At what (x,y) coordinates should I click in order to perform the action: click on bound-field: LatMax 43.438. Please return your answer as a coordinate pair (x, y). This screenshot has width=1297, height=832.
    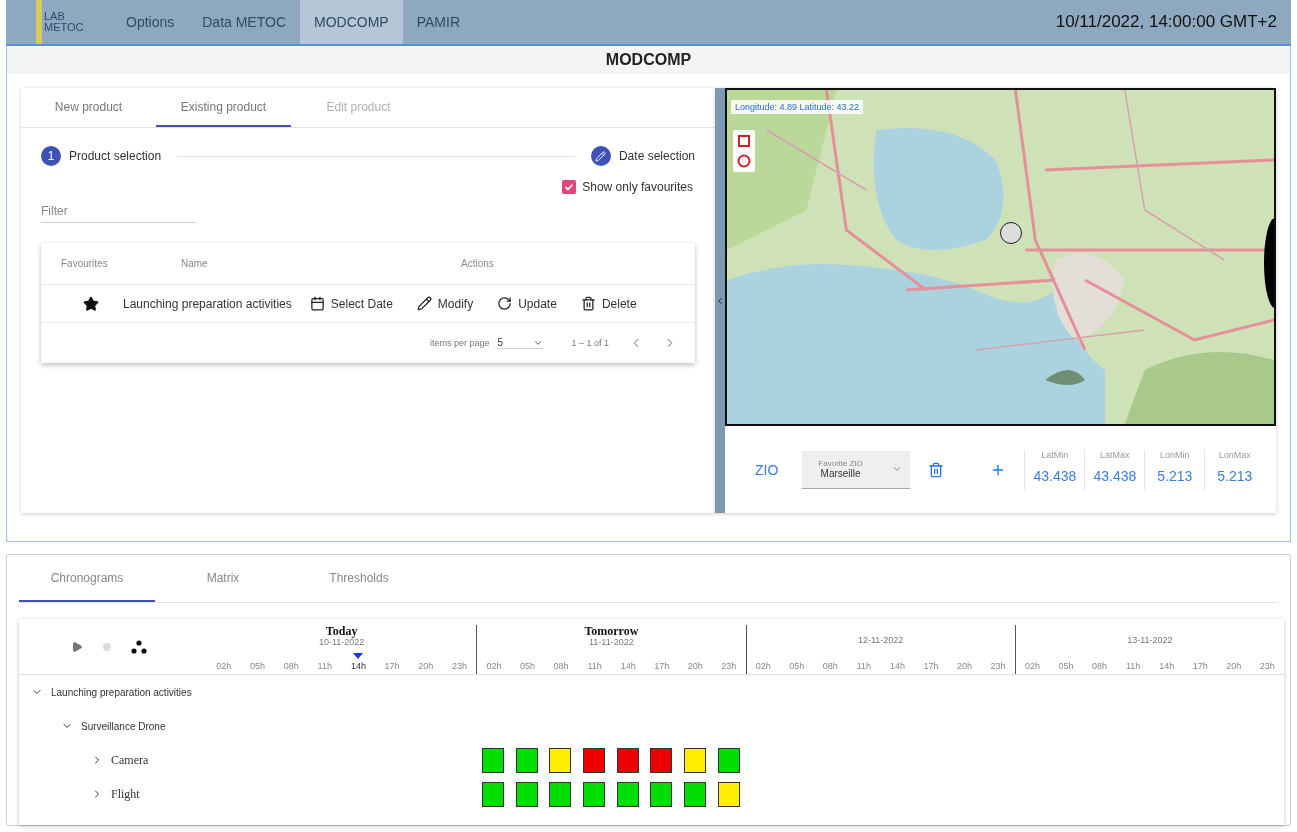
    Looking at the image, I should click on (1114, 469).